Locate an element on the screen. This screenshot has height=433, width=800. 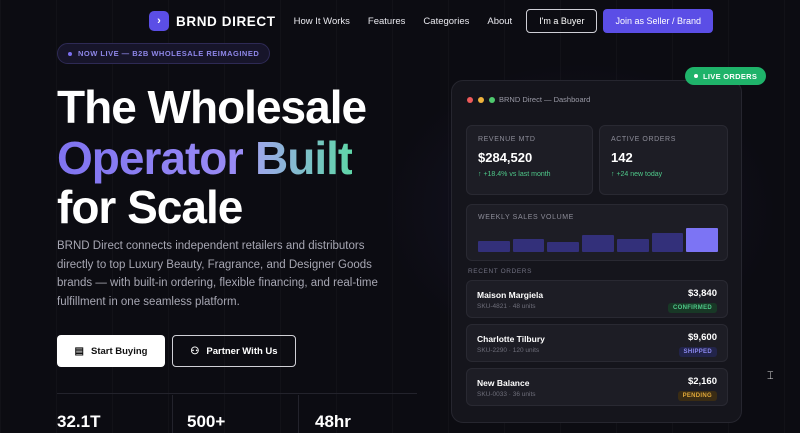
live-orders-text: LIVE ORDERS is located at coordinates (730, 76).